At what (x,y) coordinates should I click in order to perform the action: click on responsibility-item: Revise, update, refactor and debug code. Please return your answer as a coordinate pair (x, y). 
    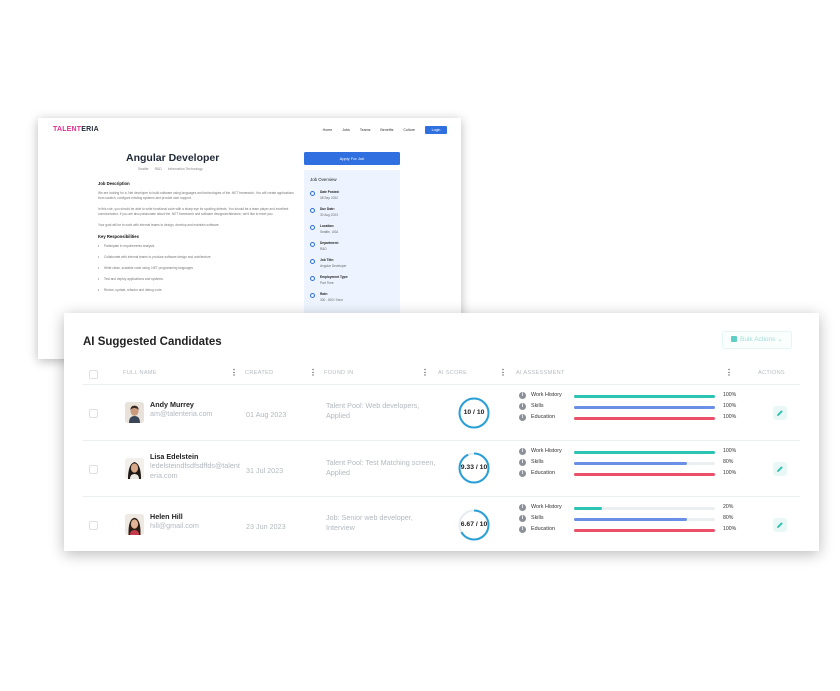
    Looking at the image, I should click on (198, 290).